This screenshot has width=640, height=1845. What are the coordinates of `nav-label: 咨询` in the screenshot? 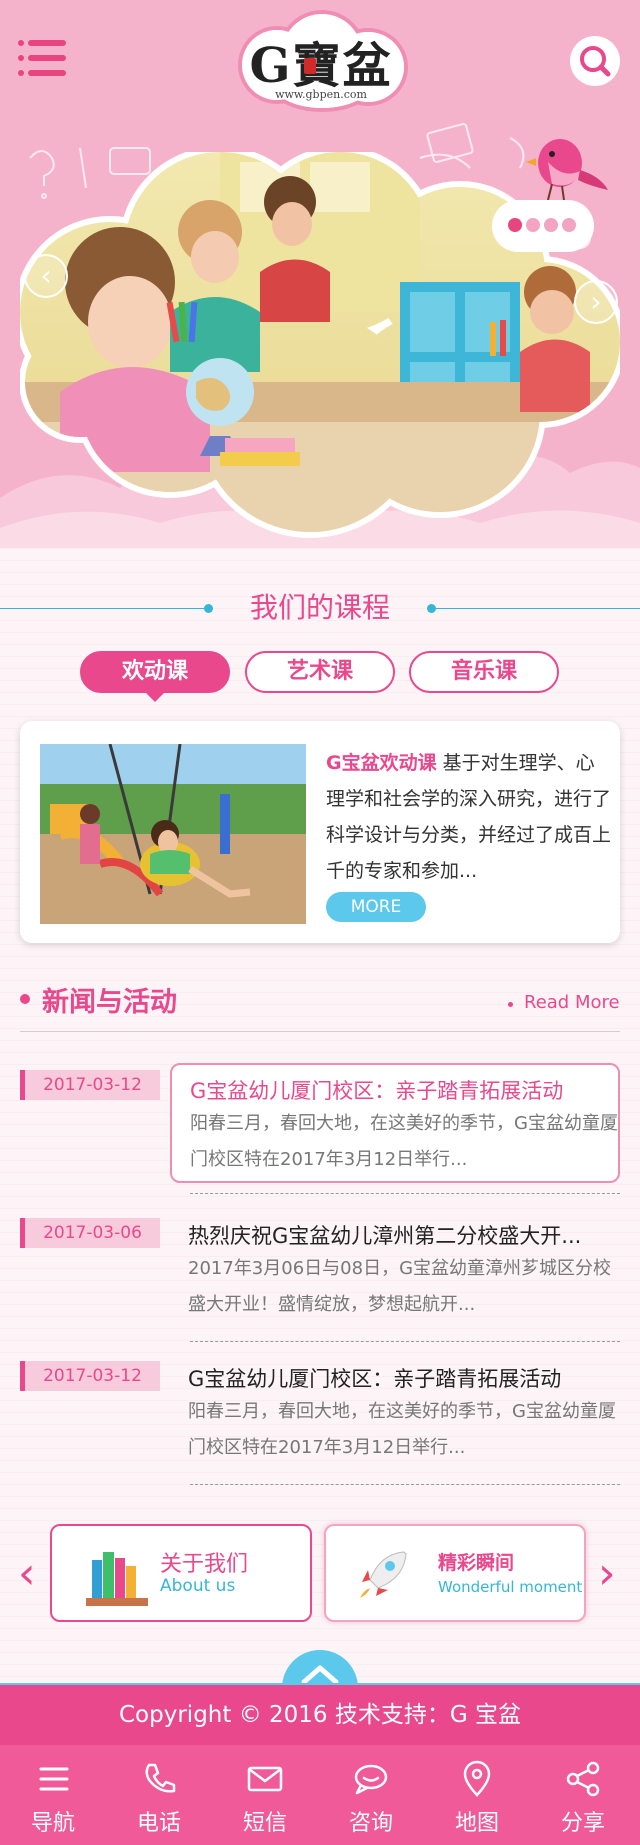 It's located at (370, 1823).